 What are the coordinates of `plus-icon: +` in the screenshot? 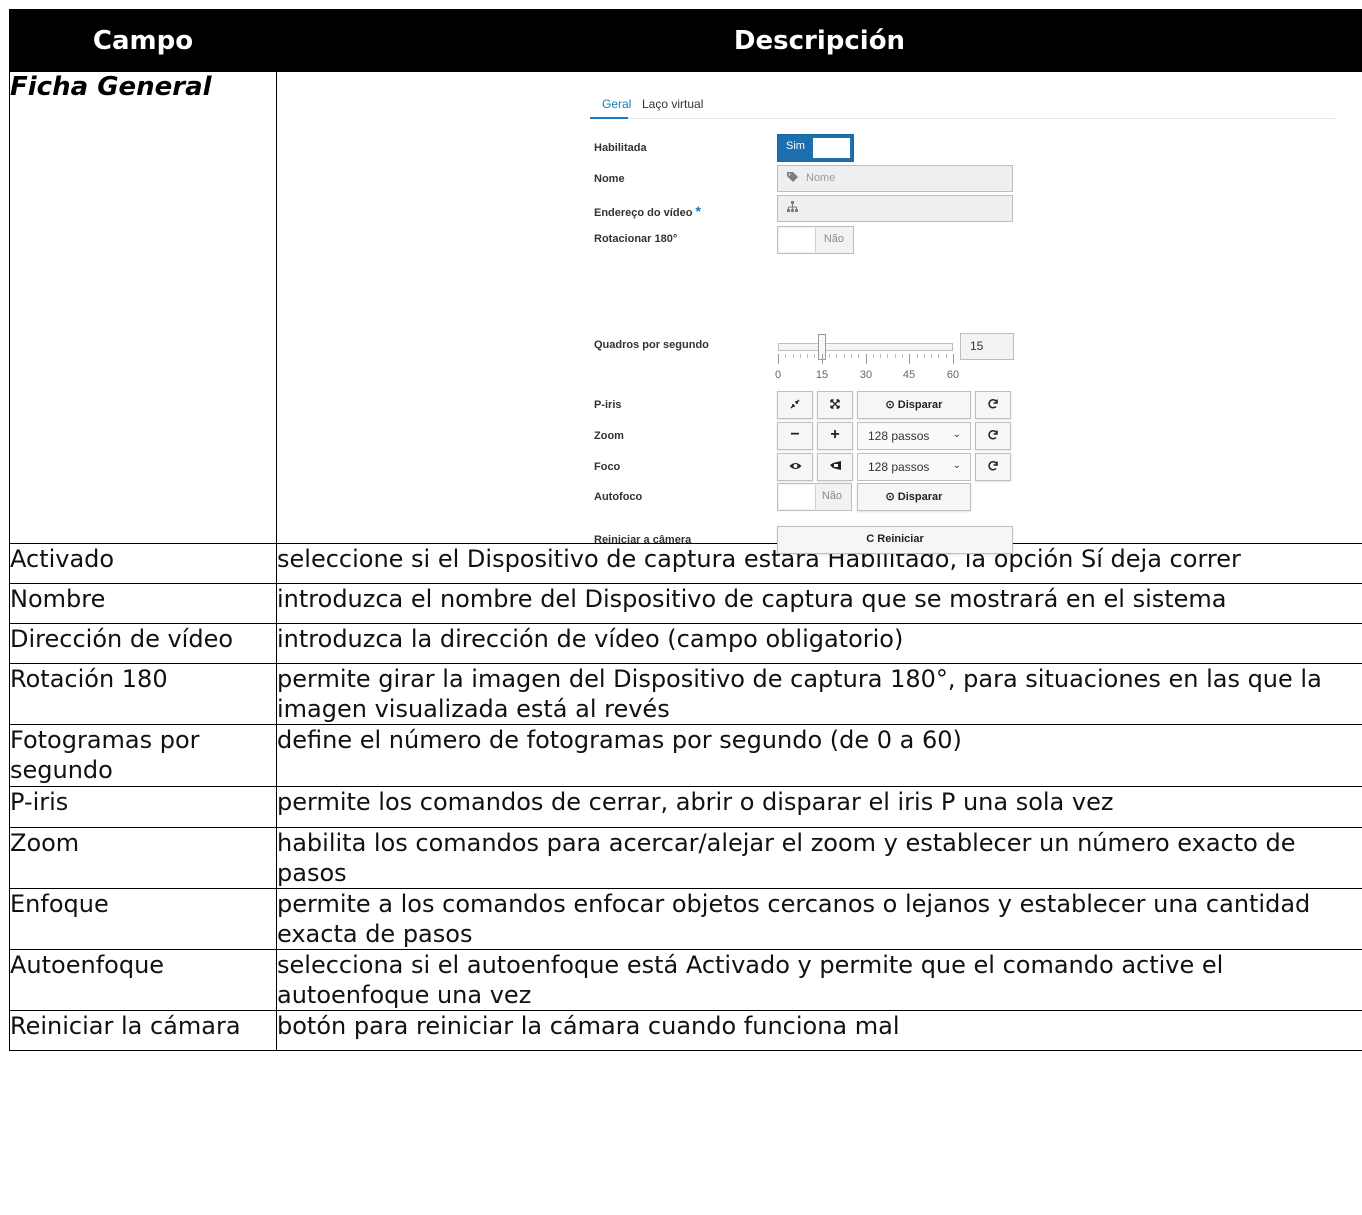 It's located at (835, 434).